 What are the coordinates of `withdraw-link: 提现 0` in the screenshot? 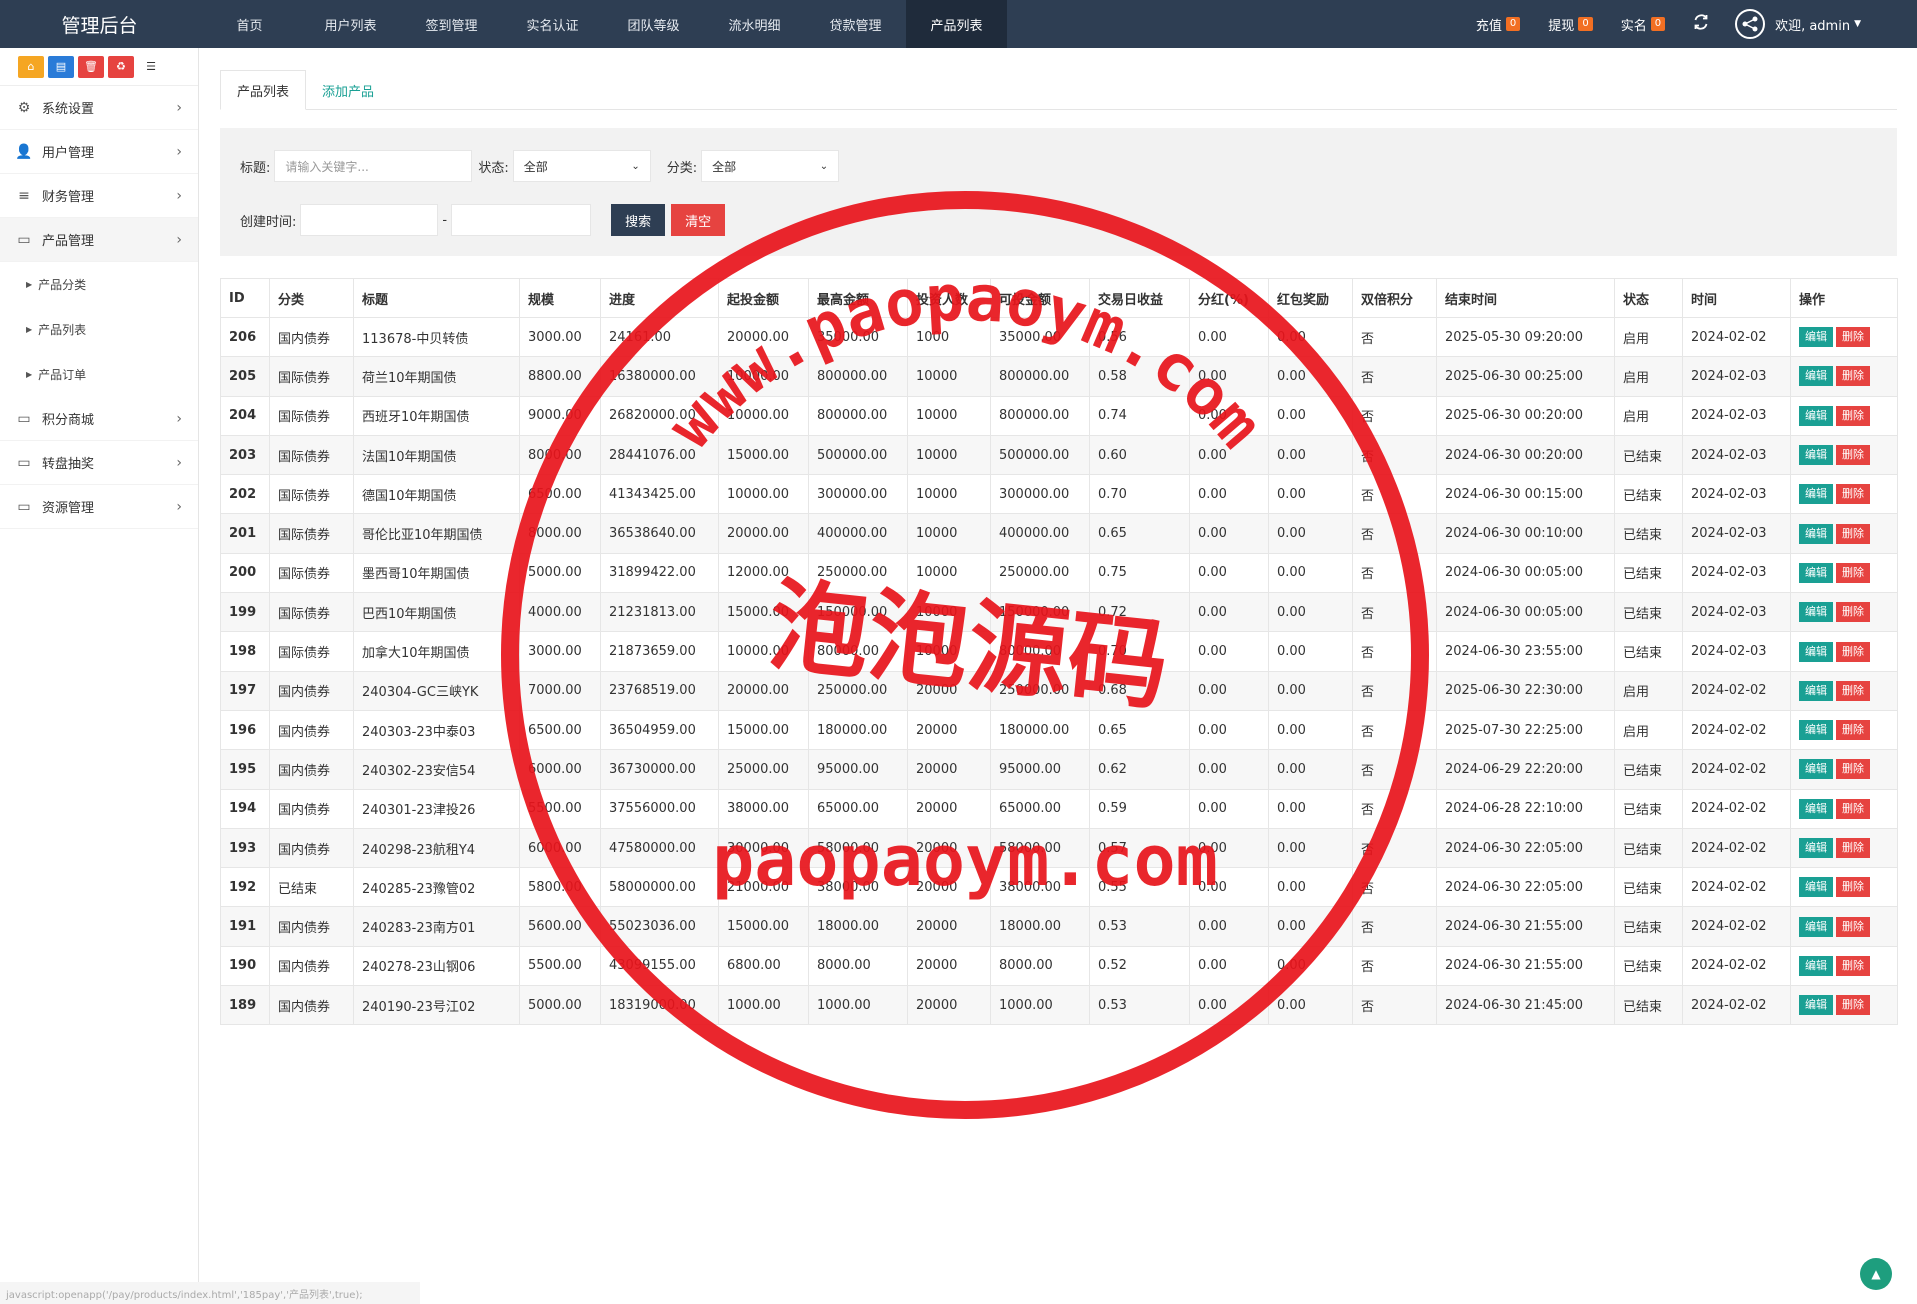 It's located at (1570, 24).